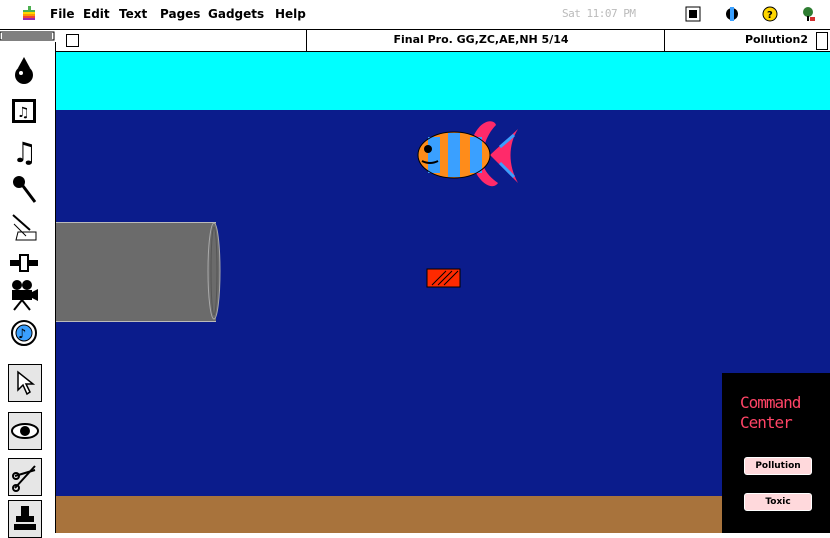 Image resolution: width=830 pixels, height=538 pixels. What do you see at coordinates (72, 40) in the screenshot?
I see `close-box-icon` at bounding box center [72, 40].